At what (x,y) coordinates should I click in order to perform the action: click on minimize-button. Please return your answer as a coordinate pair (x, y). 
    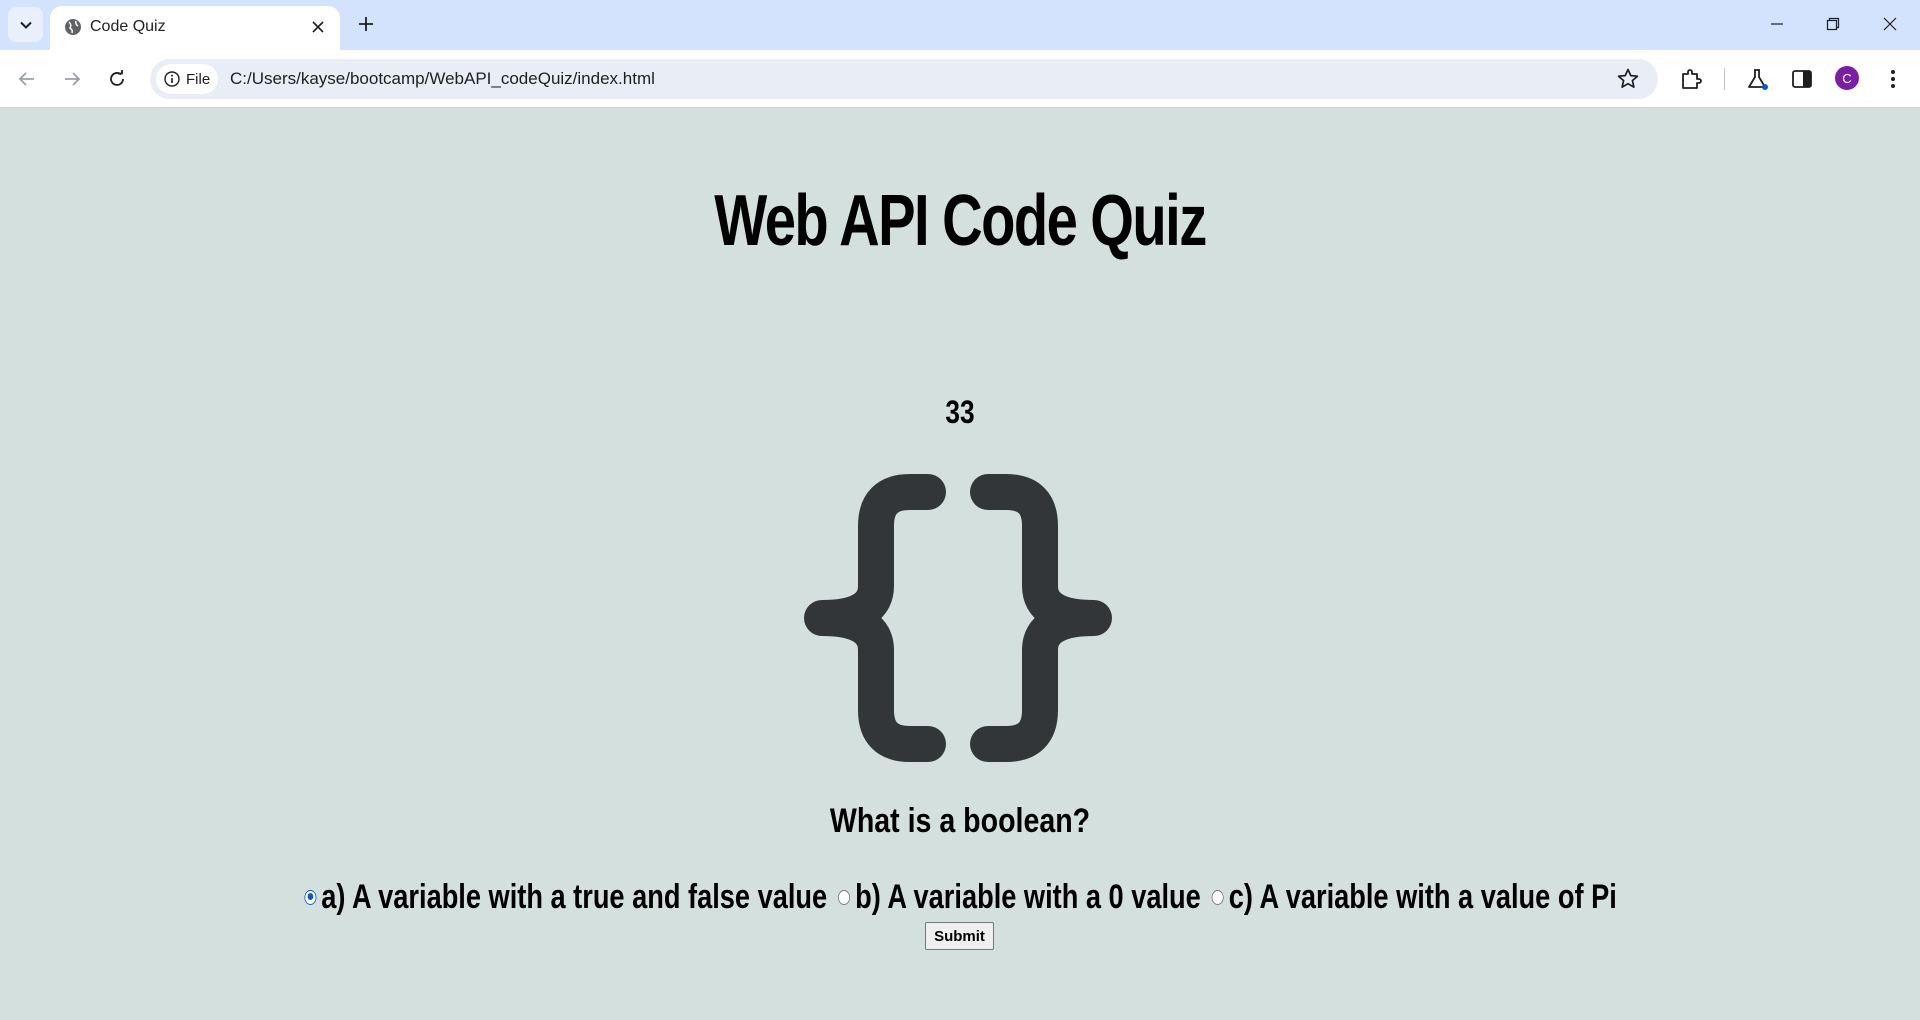
    Looking at the image, I should click on (1777, 24).